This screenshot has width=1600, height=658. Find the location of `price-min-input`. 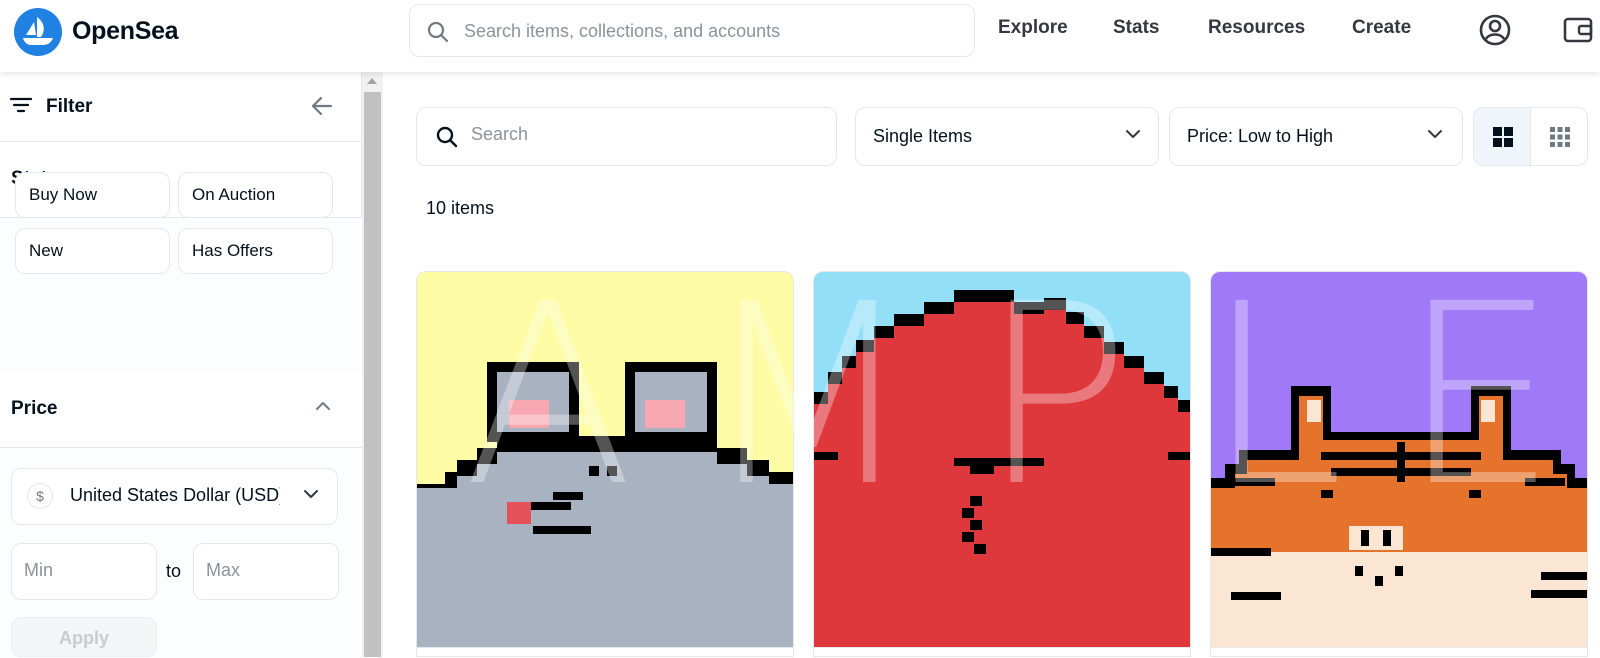

price-min-input is located at coordinates (84, 570).